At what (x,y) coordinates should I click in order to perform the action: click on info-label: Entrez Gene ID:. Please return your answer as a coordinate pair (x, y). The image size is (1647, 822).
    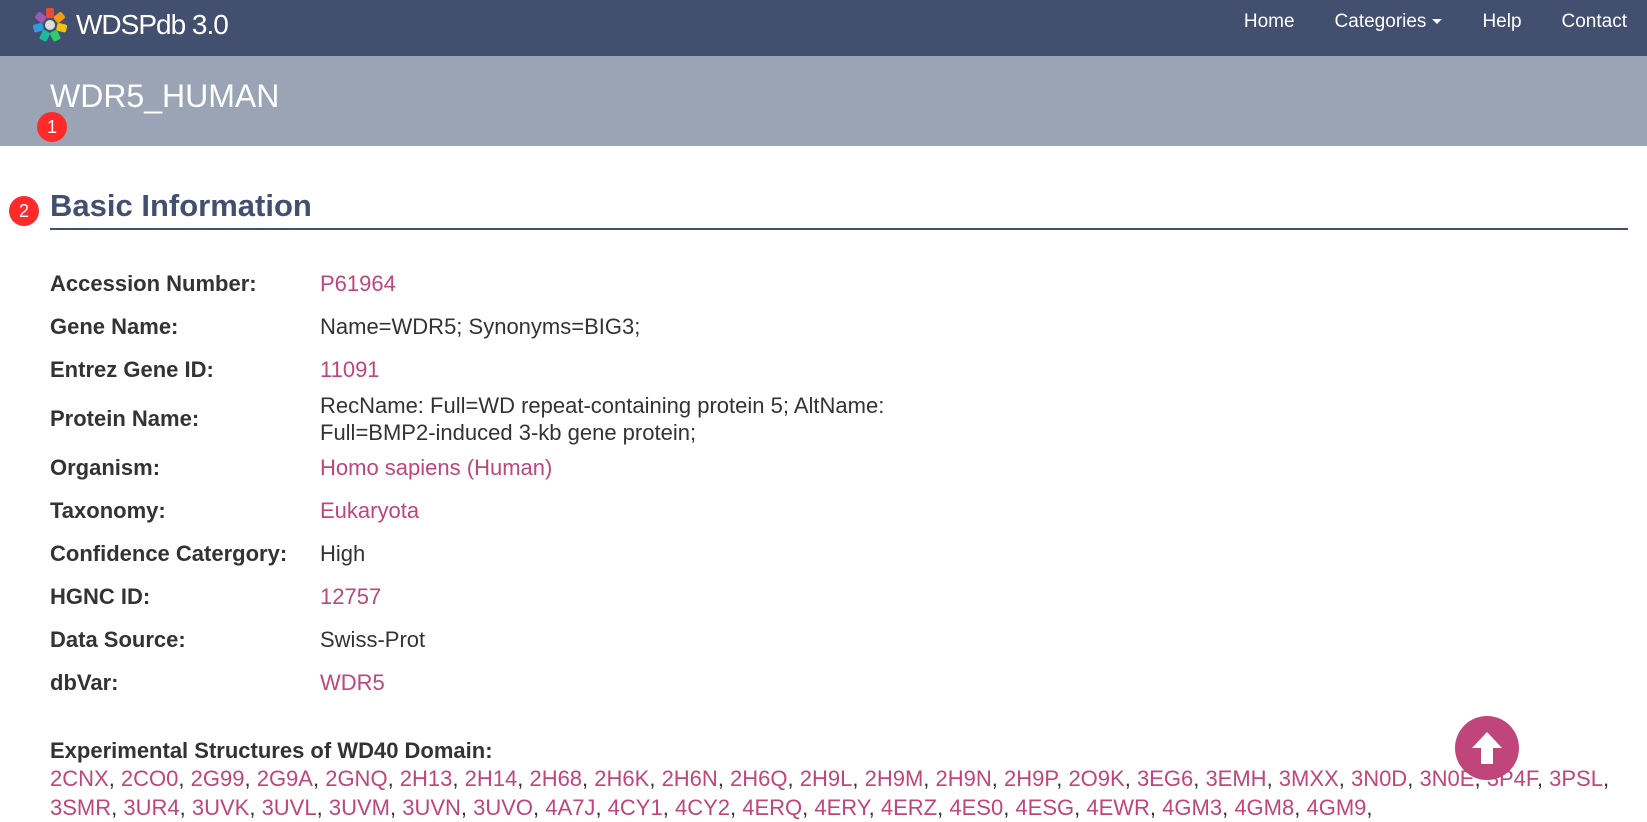
    Looking at the image, I should click on (132, 369).